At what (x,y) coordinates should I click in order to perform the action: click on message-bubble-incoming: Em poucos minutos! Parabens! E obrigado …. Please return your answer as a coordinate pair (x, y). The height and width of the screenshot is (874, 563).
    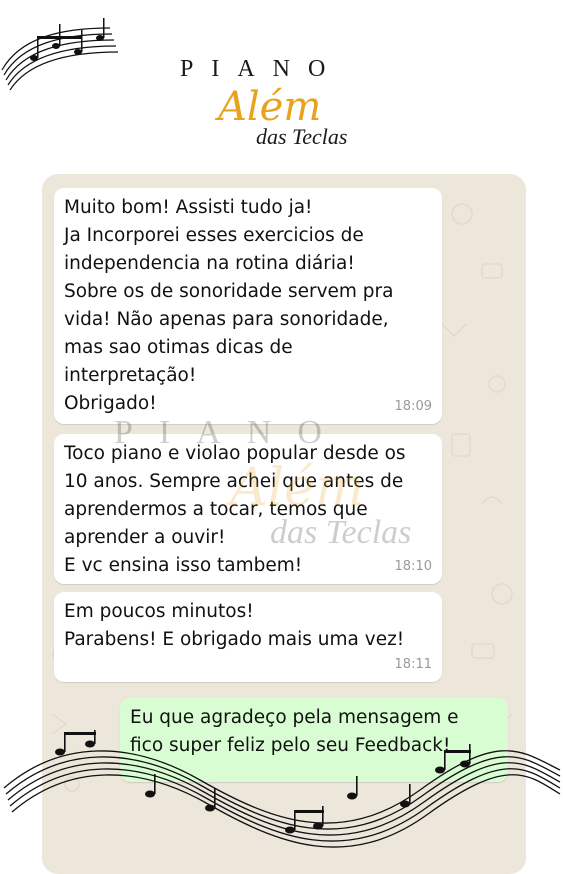
    Looking at the image, I should click on (248, 637).